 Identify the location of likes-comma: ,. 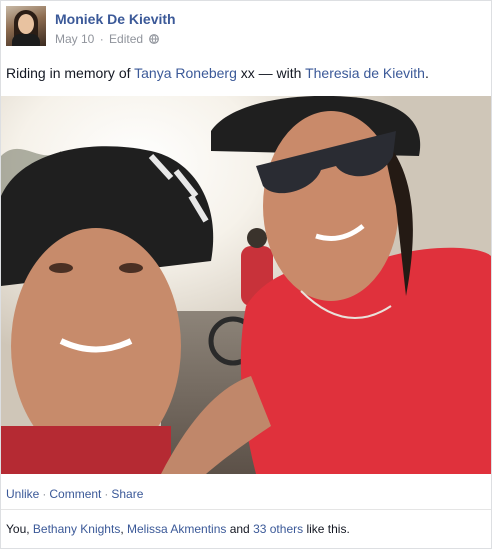
(123, 529).